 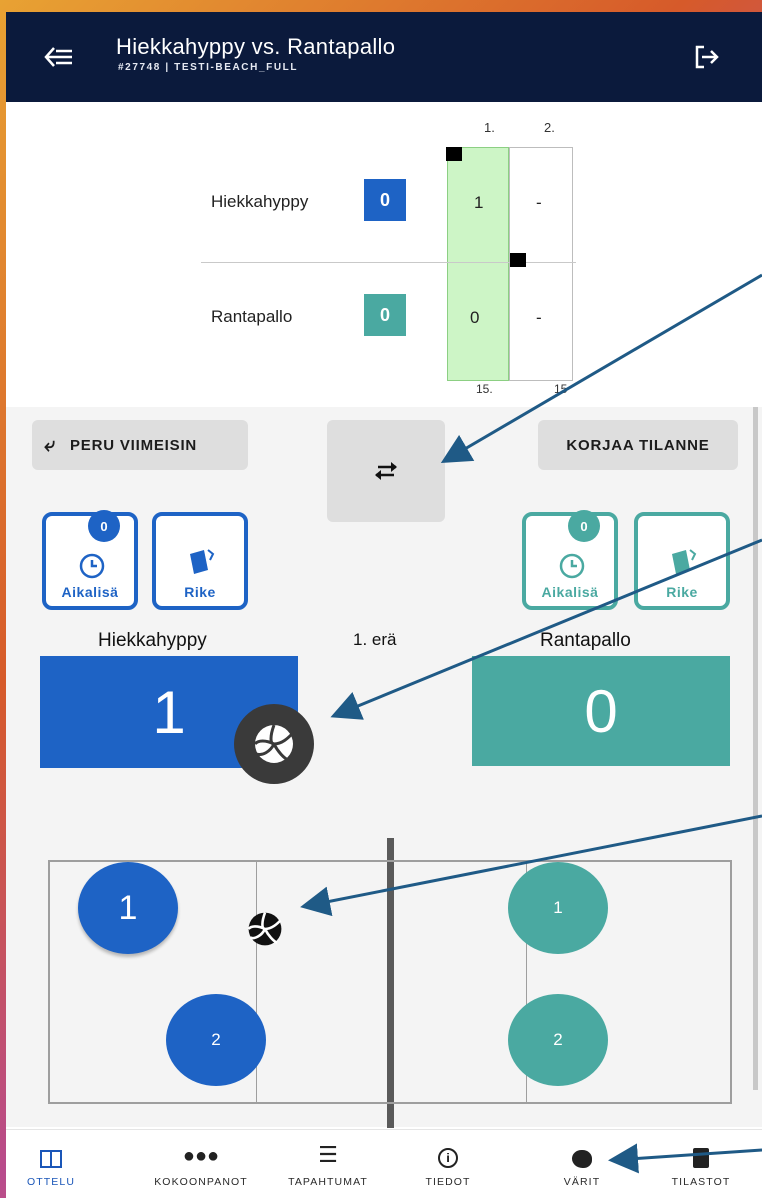 I want to click on fix-score-label: KORJAA TILANNE, so click(x=638, y=445).